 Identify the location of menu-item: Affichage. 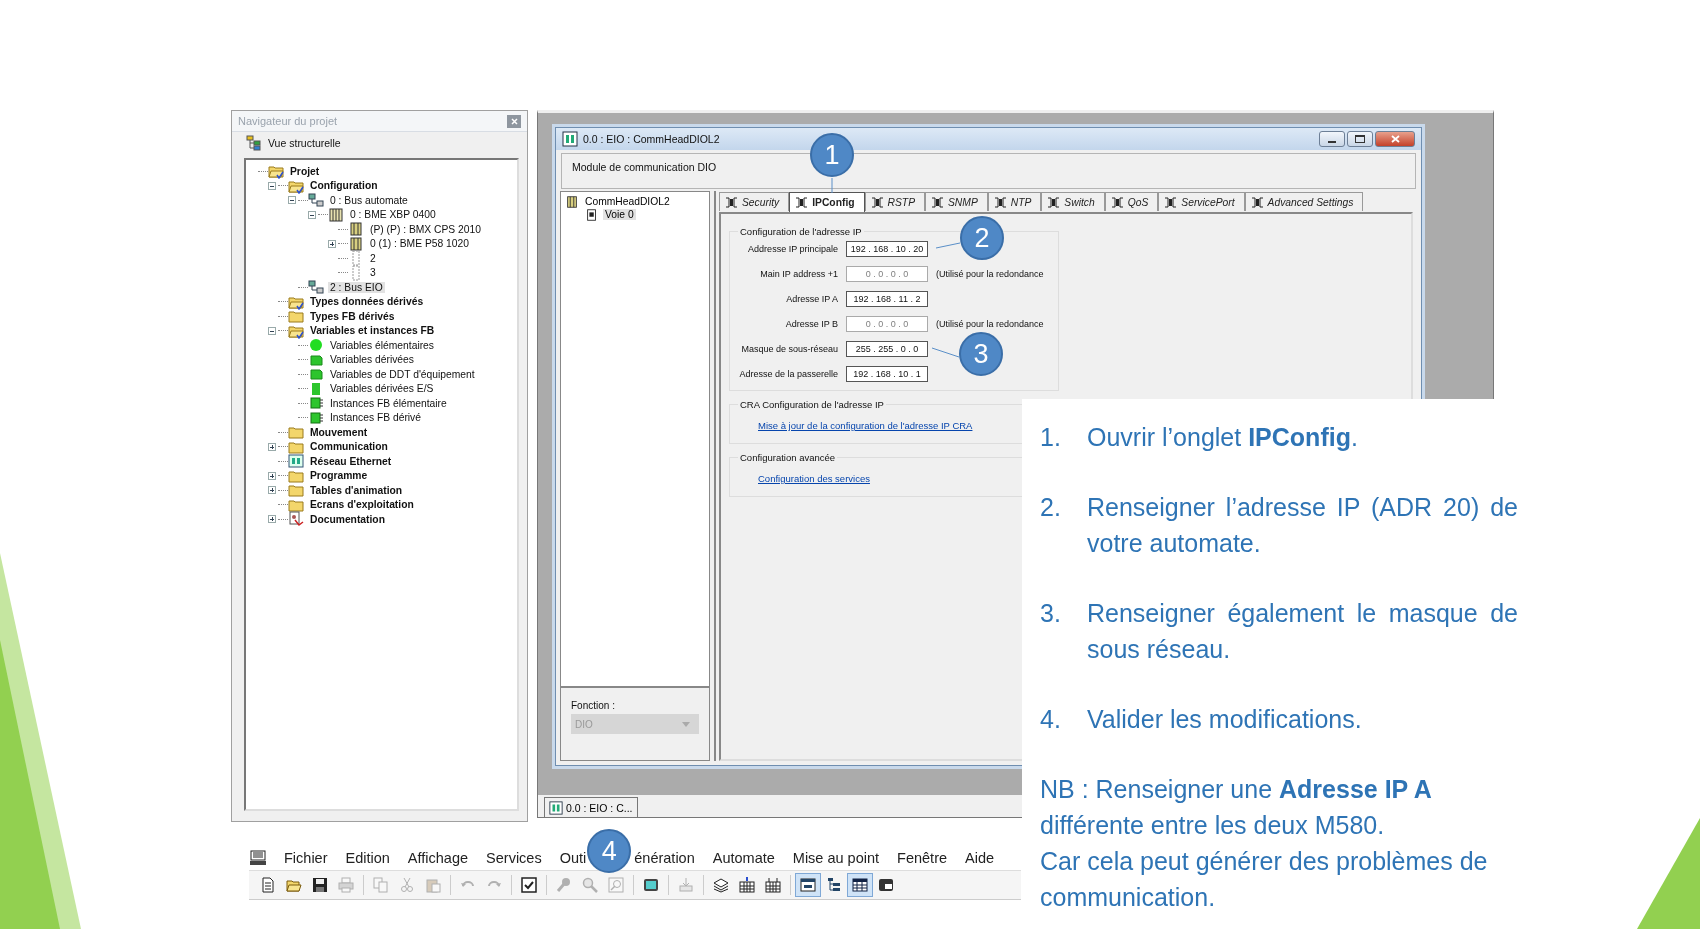
(438, 858).